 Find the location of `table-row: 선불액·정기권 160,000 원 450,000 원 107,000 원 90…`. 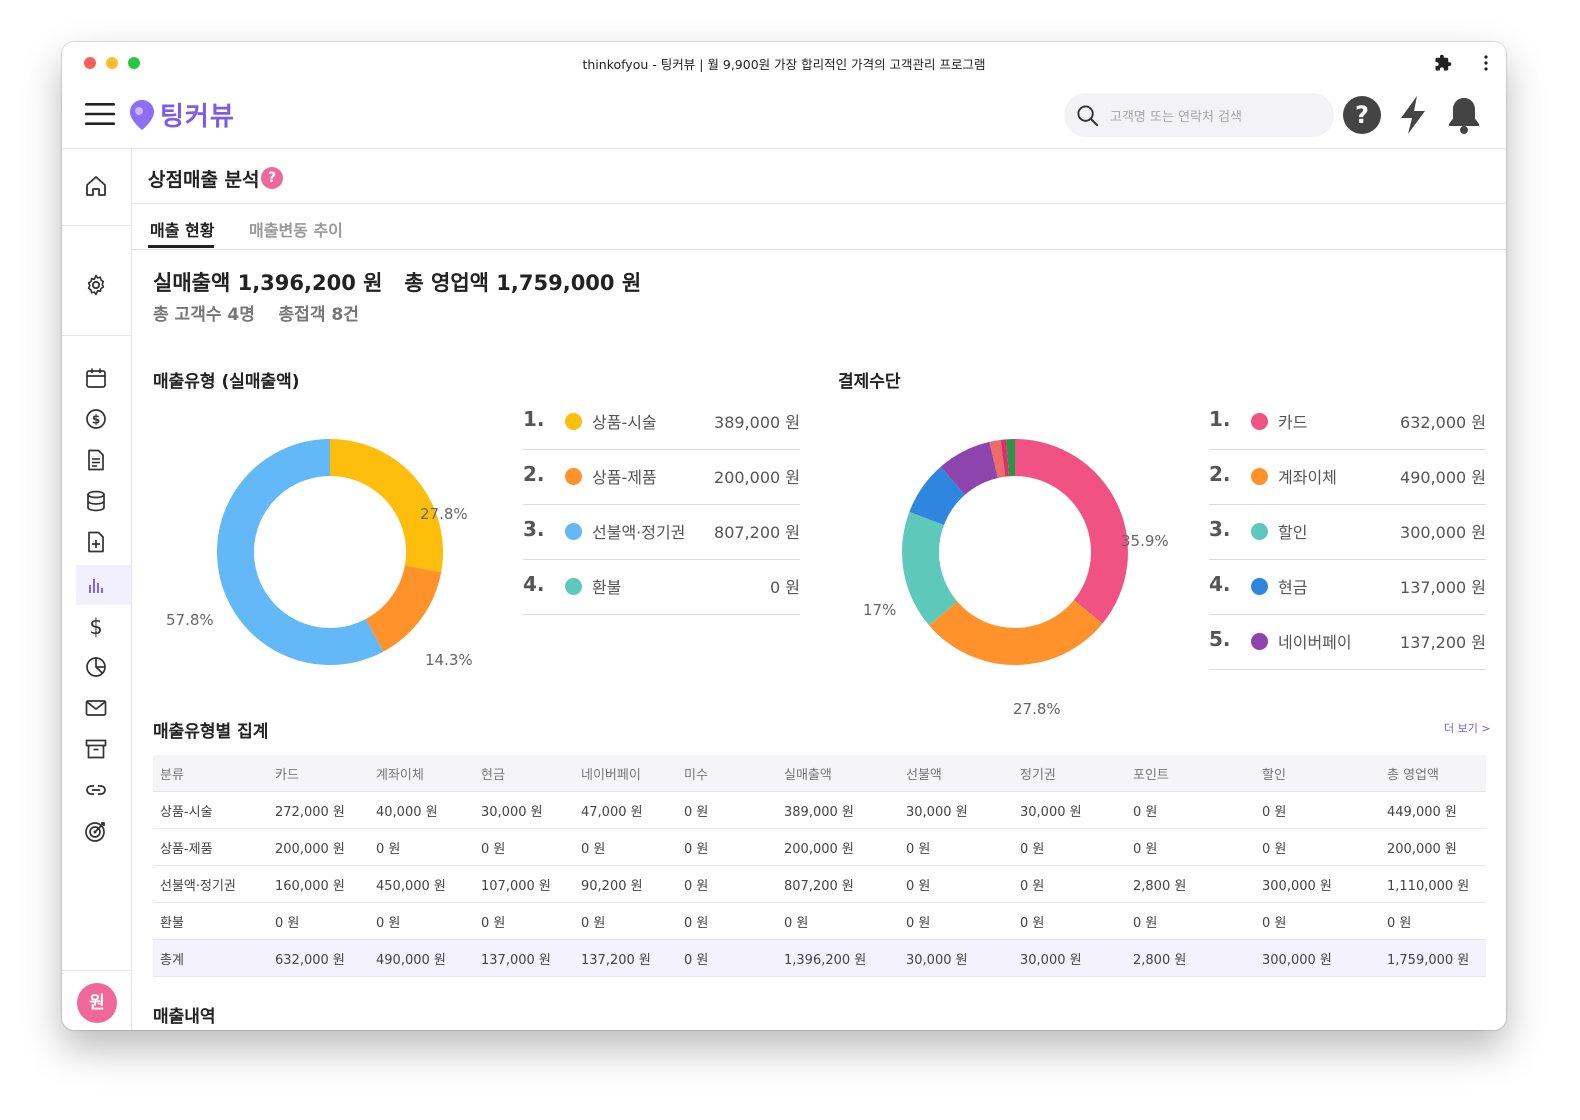

table-row: 선불액·정기권 160,000 원 450,000 원 107,000 원 90… is located at coordinates (819, 884).